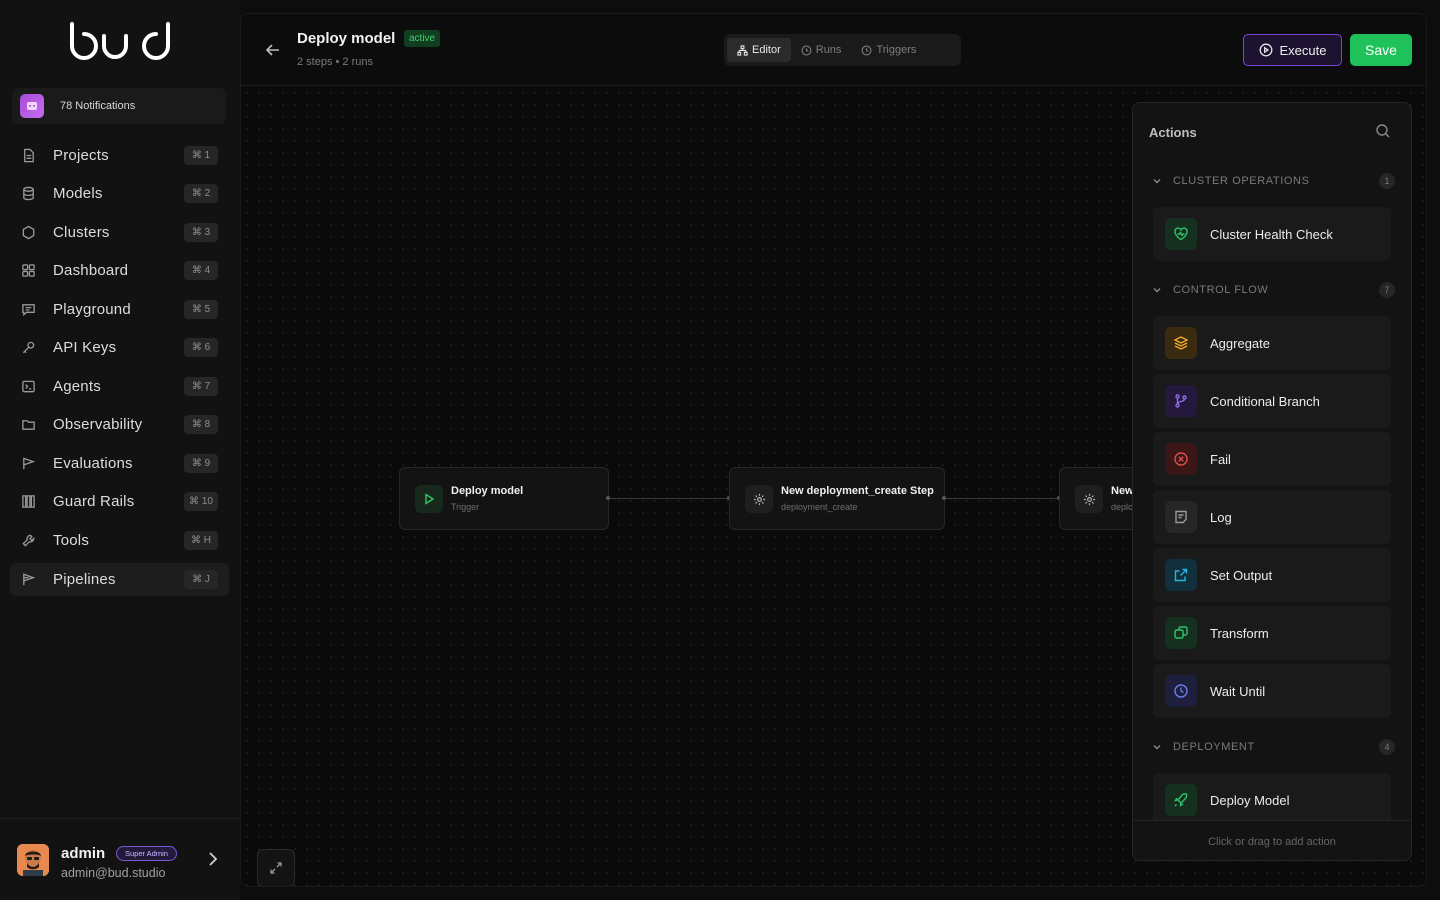 The image size is (1440, 900). What do you see at coordinates (28, 579) in the screenshot?
I see `pipeline-icon` at bounding box center [28, 579].